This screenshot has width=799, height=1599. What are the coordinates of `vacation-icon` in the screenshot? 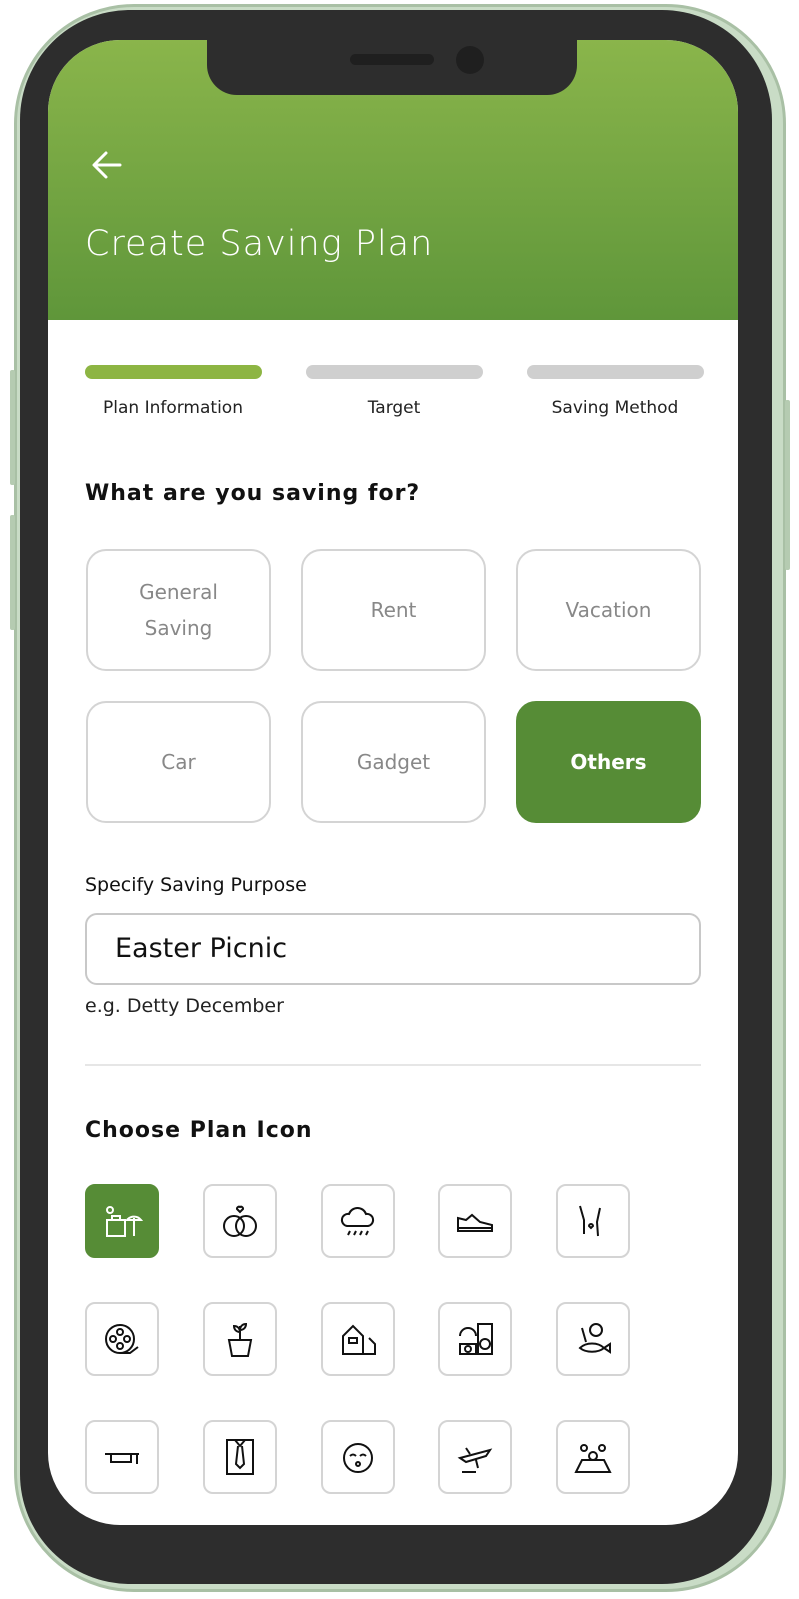 It's located at (124, 1221).